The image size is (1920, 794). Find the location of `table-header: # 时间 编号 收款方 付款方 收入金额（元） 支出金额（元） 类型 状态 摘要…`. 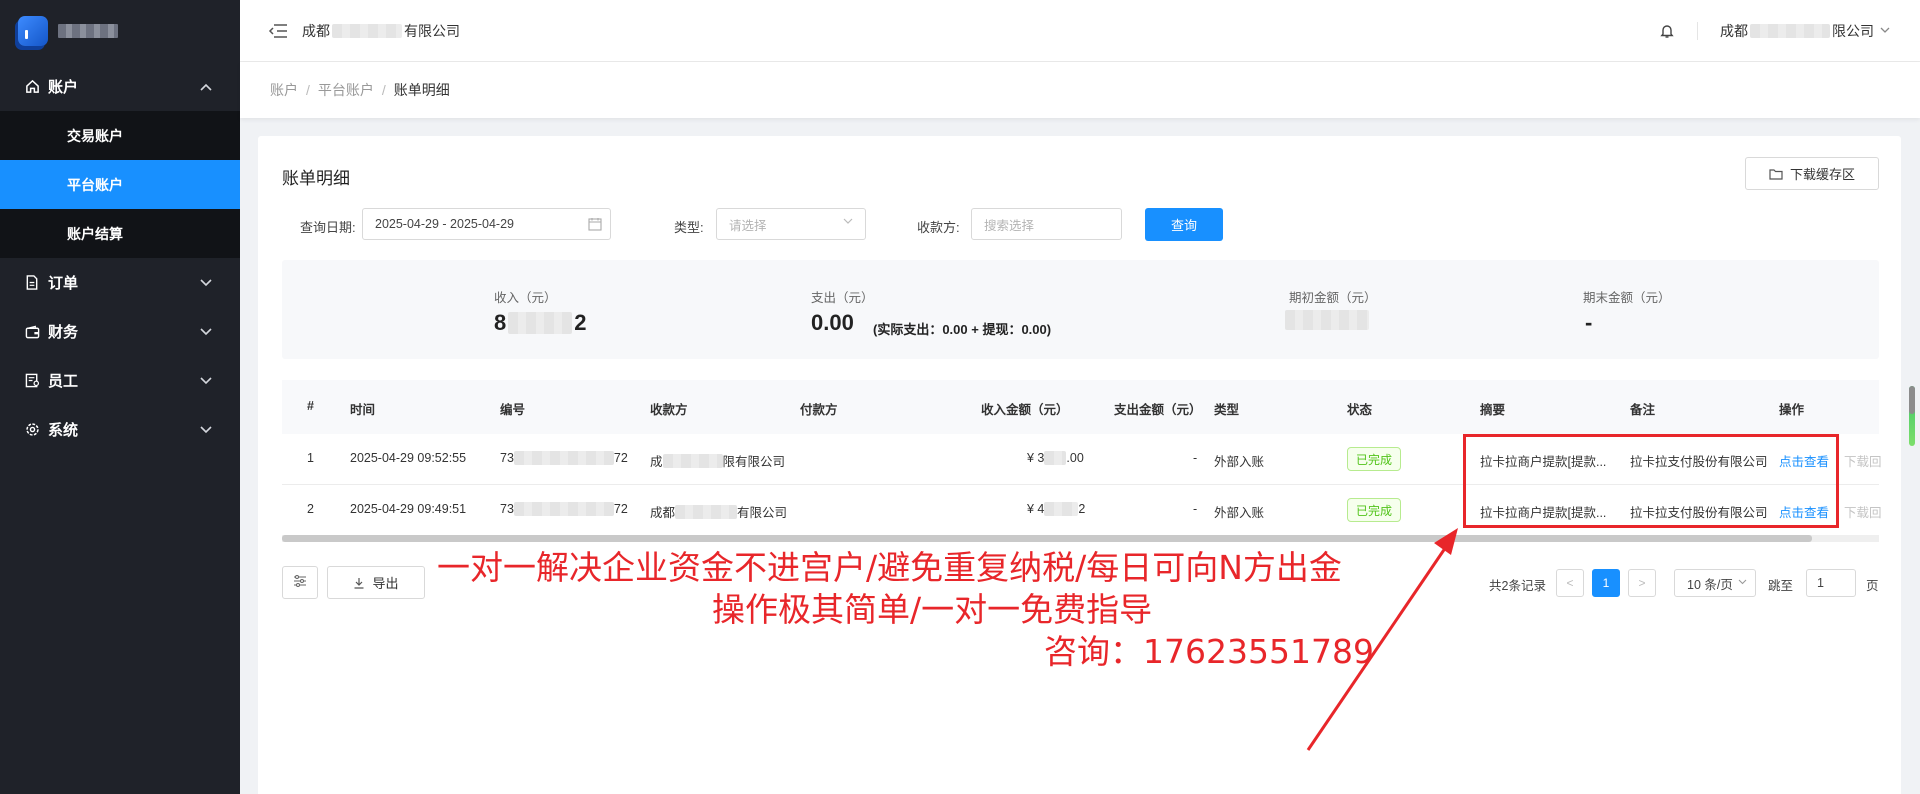

table-header: # 时间 编号 收款方 付款方 收入金额（元） 支出金额（元） 类型 状态 摘要… is located at coordinates (1080, 407).